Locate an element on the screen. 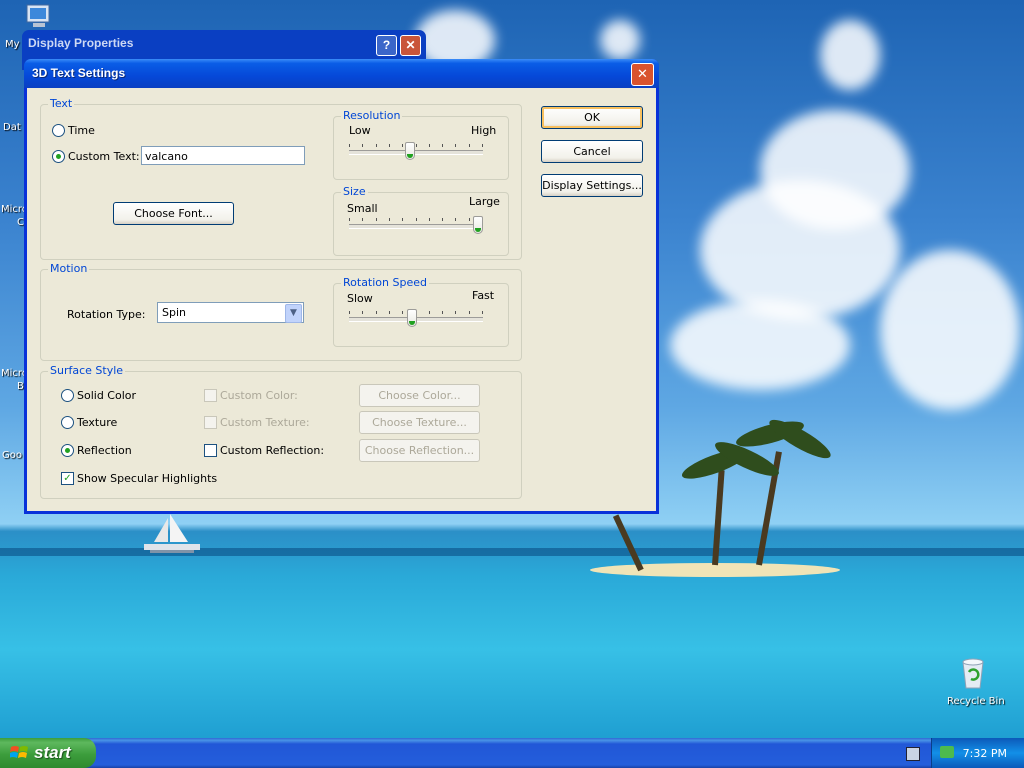  size-min-label: Small is located at coordinates (362, 208).